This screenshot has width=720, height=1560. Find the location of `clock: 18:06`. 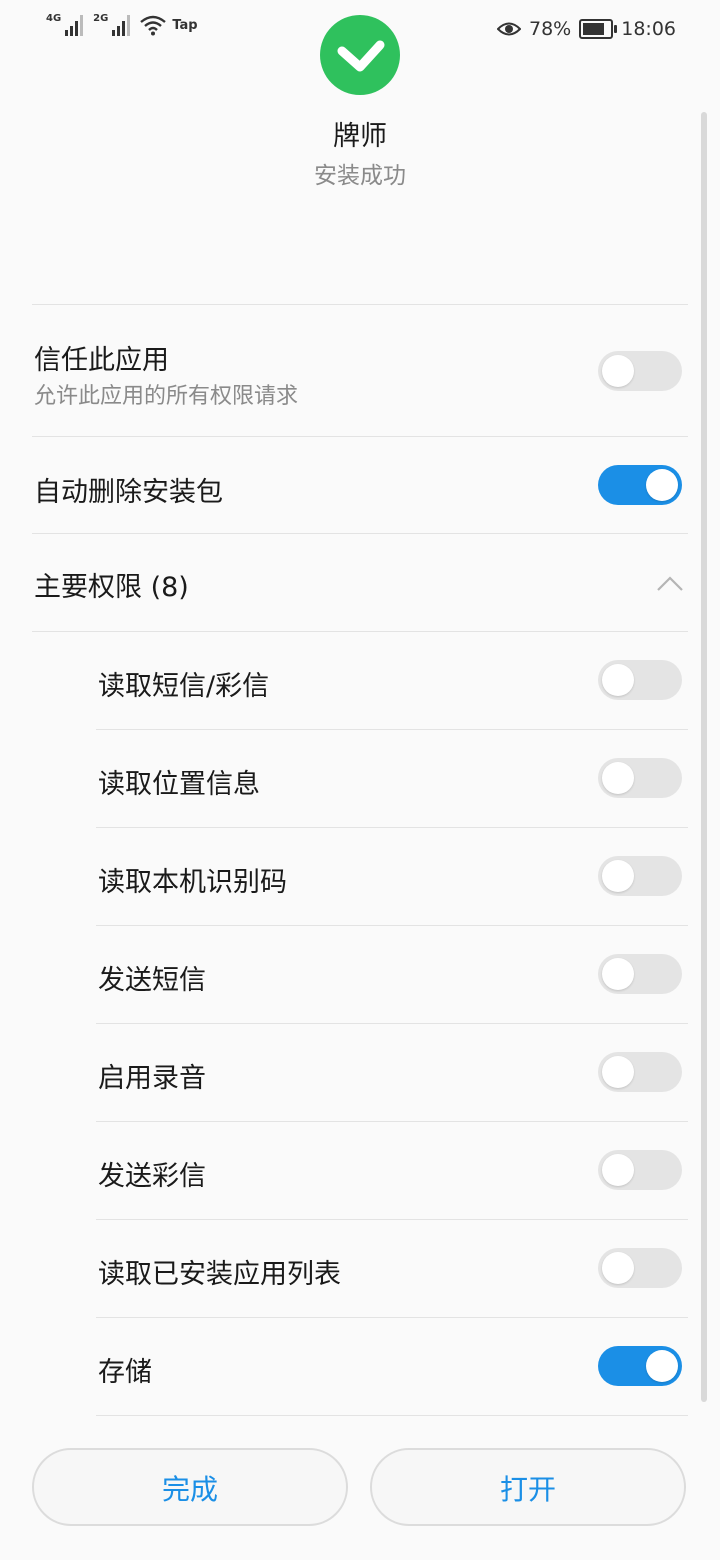

clock: 18:06 is located at coordinates (648, 29).